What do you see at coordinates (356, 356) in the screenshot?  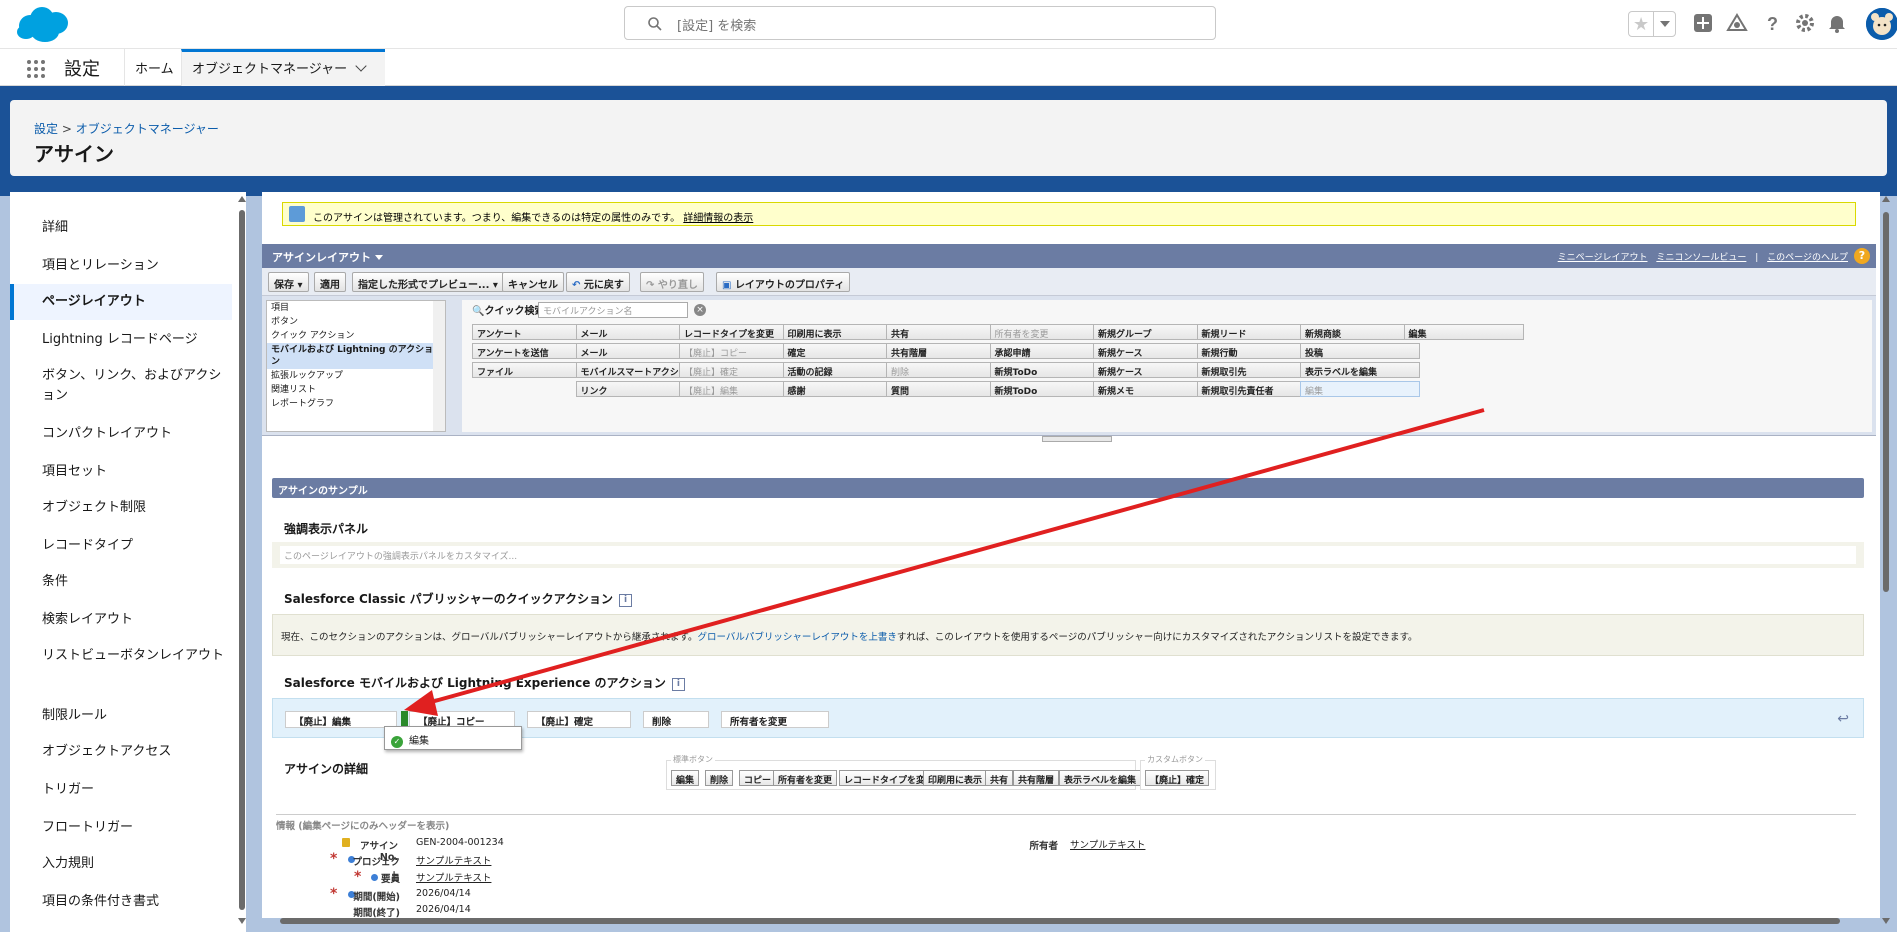 I see `palette-category-mobile-lightning-actions: モバイルおよび Lightning のアクション` at bounding box center [356, 356].